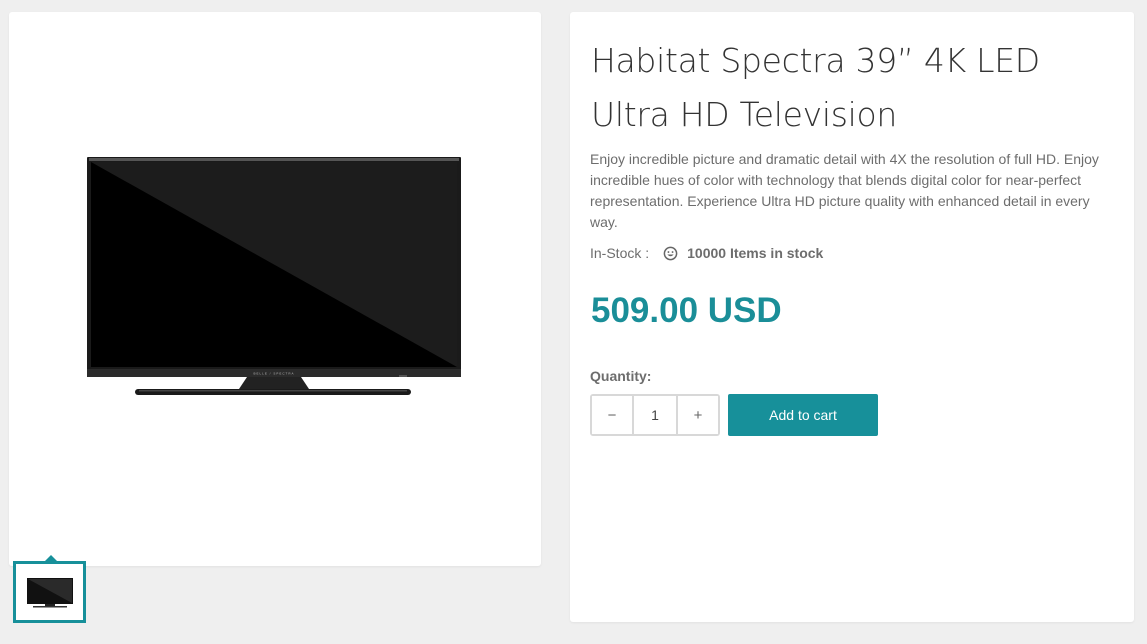 The width and height of the screenshot is (1147, 644). I want to click on tv-brand-text: BELLE / SPECTRA, so click(273, 374).